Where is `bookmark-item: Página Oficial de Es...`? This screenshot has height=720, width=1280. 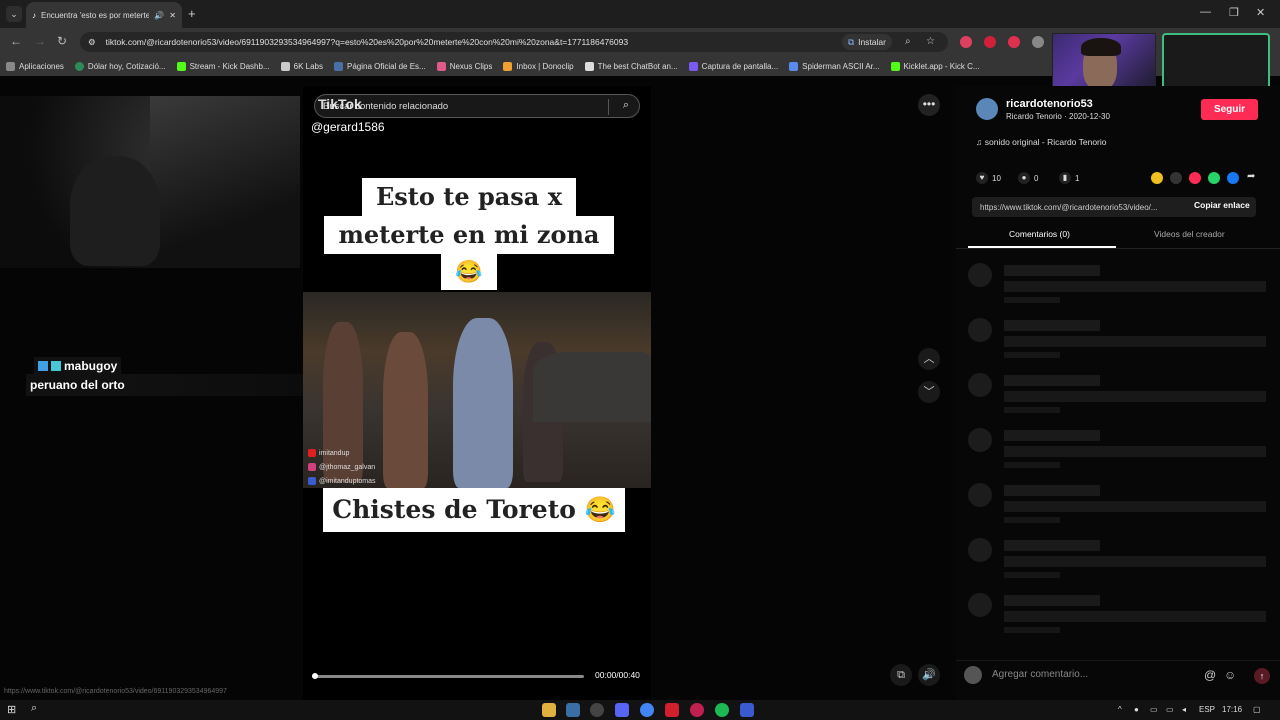 bookmark-item: Página Oficial de Es... is located at coordinates (379, 66).